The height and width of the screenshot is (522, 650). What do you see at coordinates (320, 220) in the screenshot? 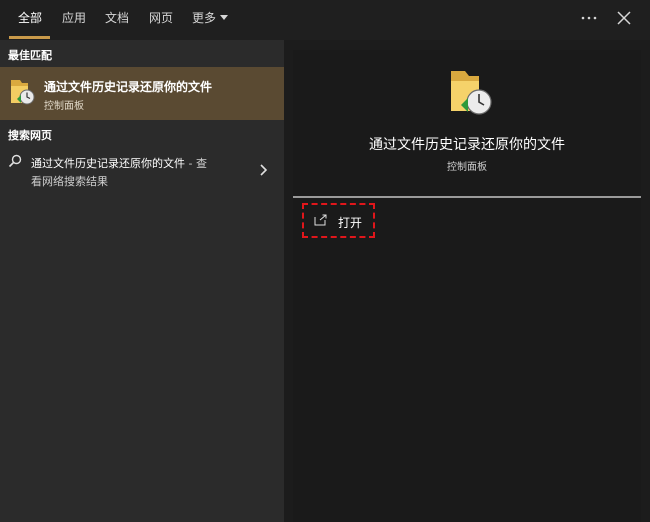
I see `open-window-icon` at bounding box center [320, 220].